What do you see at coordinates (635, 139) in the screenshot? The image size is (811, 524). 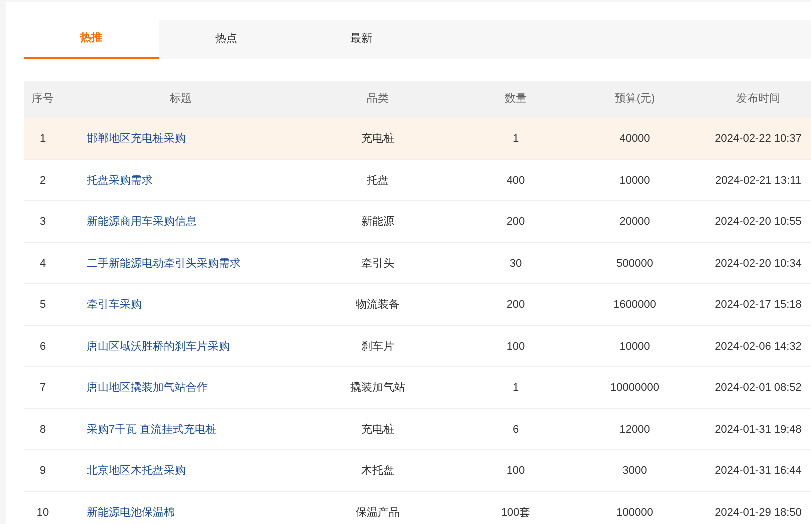 I see `table-cell: 40000` at bounding box center [635, 139].